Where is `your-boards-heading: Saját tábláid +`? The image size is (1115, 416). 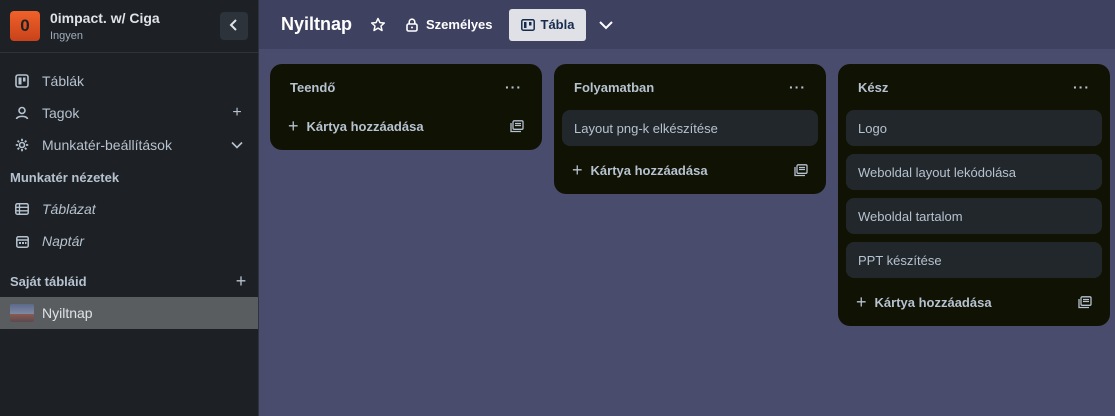
your-boards-heading: Saját tábláid + is located at coordinates (129, 281).